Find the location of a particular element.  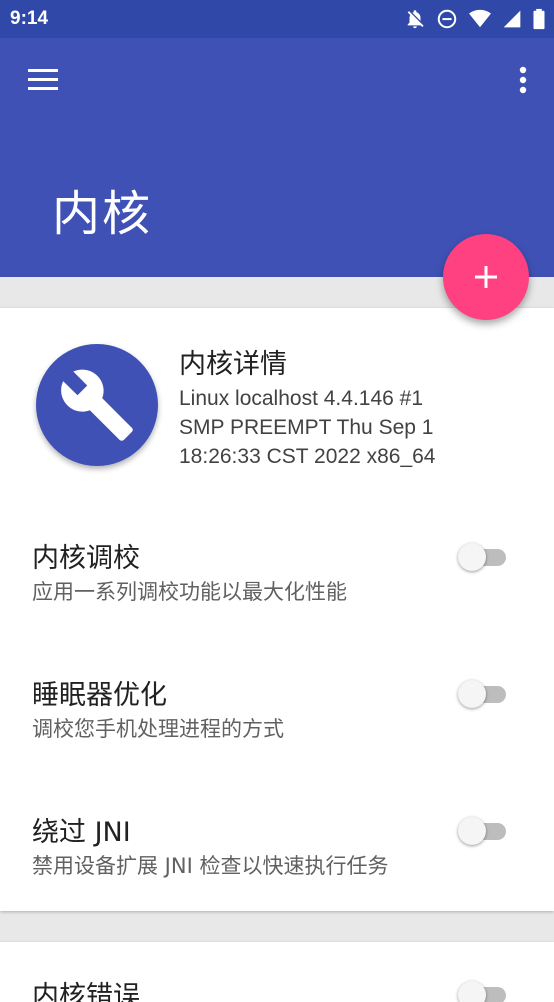

sleeper-optimization-toggle is located at coordinates (484, 692).